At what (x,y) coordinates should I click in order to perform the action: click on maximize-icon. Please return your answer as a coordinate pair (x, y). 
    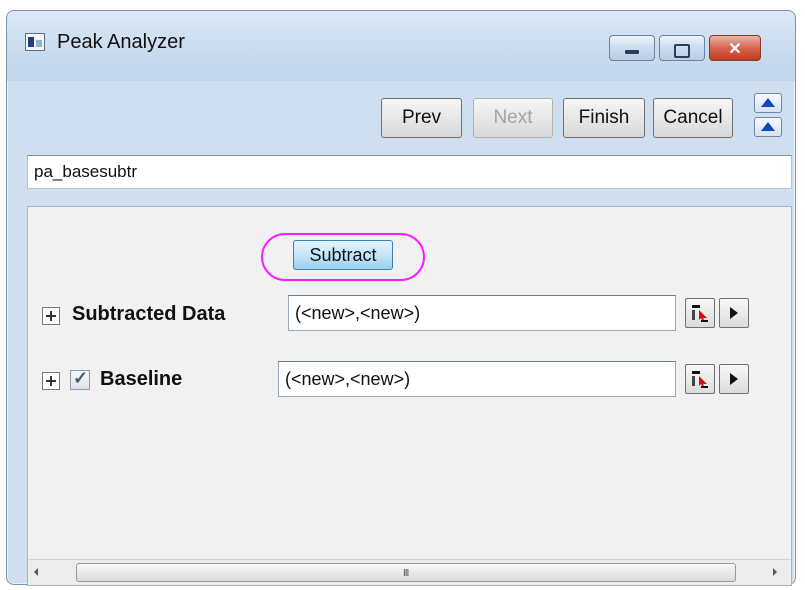
    Looking at the image, I should click on (682, 49).